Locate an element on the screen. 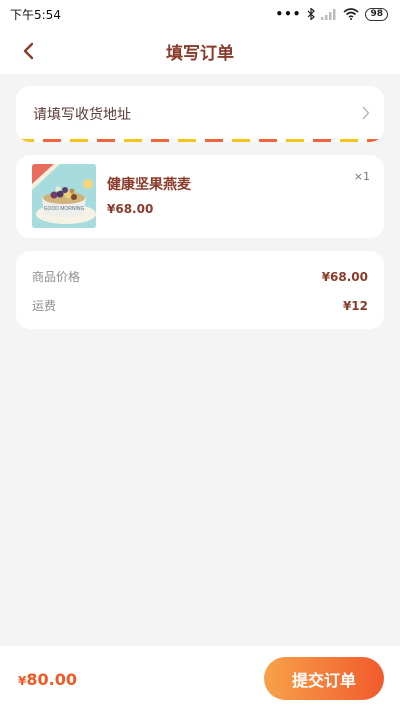 This screenshot has height=711, width=400. summary-value: ¥68.00 is located at coordinates (344, 276).